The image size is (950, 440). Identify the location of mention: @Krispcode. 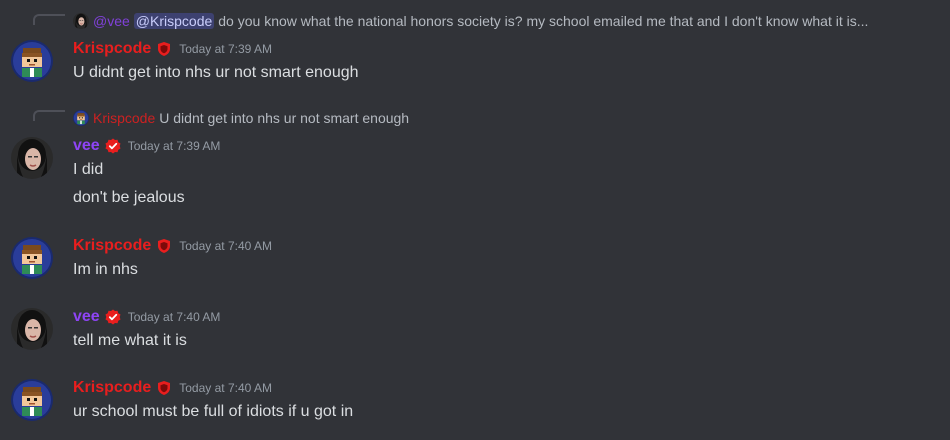
(174, 21).